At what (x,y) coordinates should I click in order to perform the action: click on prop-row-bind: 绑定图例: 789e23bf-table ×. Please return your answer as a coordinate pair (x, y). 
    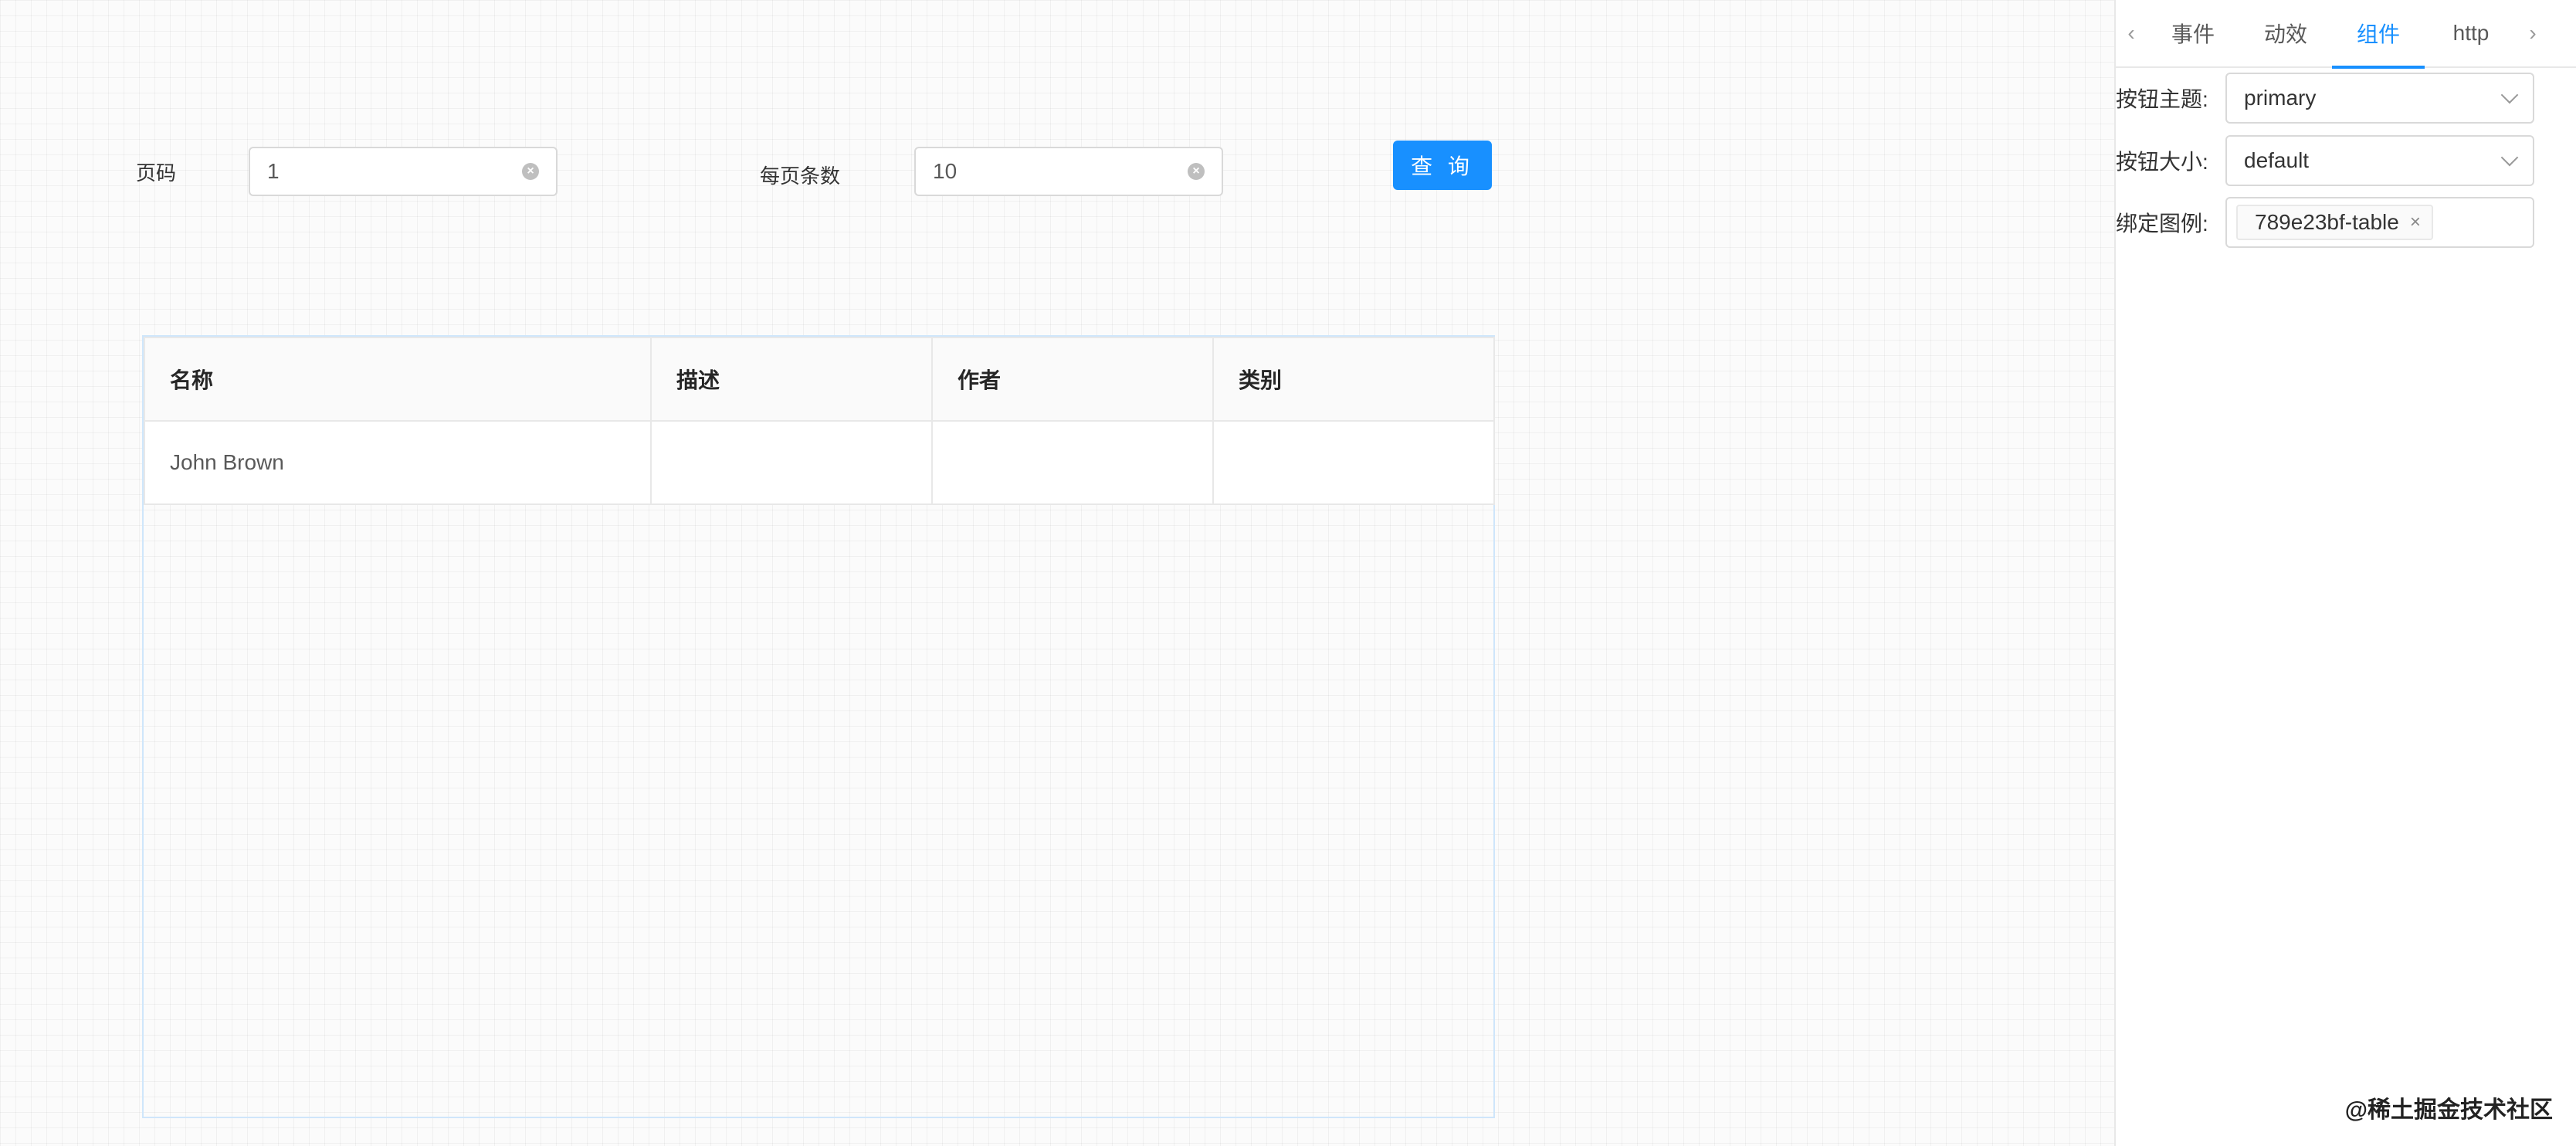
    Looking at the image, I should click on (2346, 222).